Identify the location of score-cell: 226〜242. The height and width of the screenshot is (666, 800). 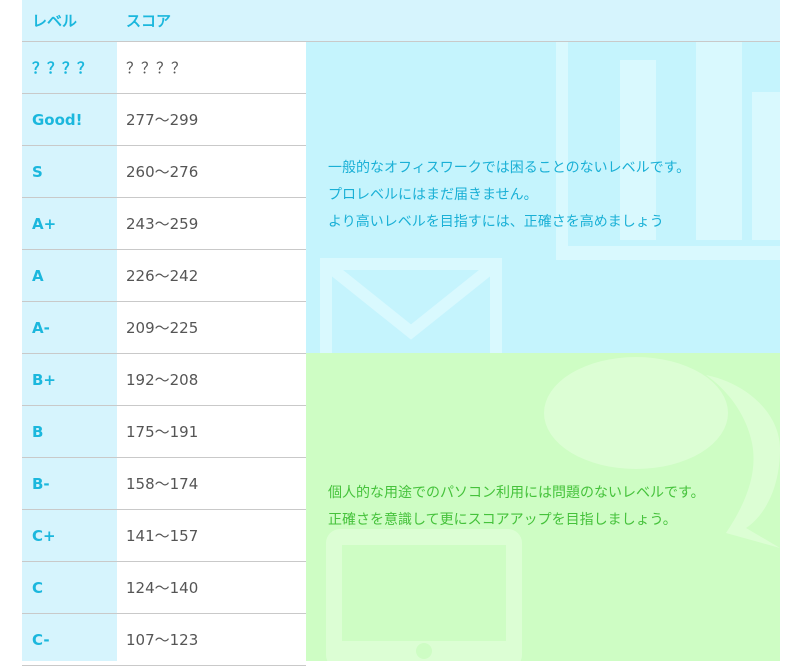
(211, 276).